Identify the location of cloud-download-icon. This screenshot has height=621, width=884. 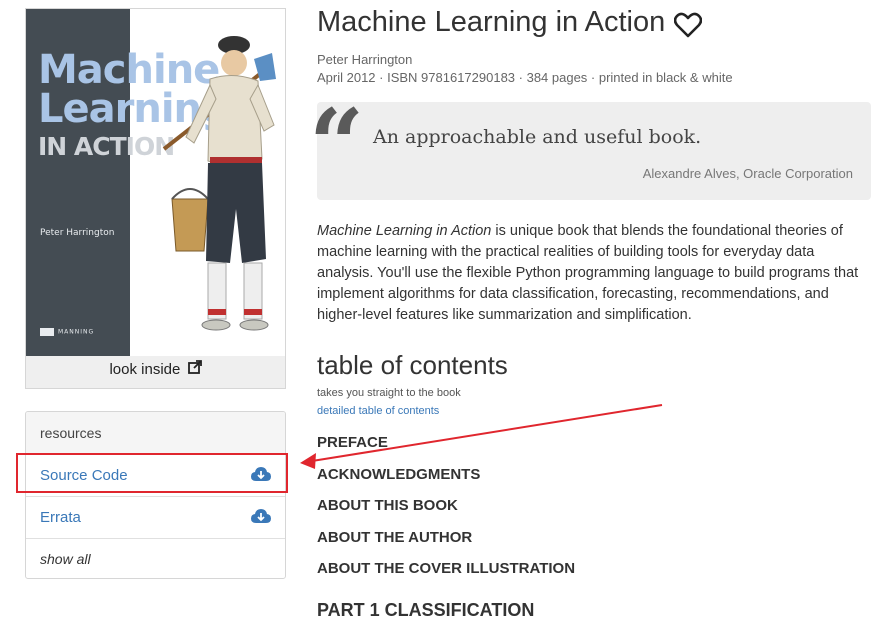
(261, 517).